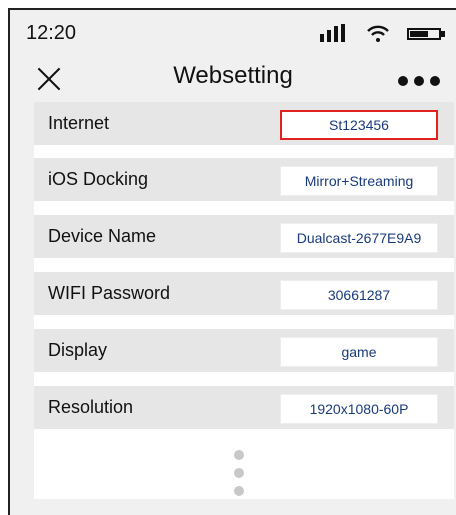  I want to click on setting-label: Internet, so click(79, 123).